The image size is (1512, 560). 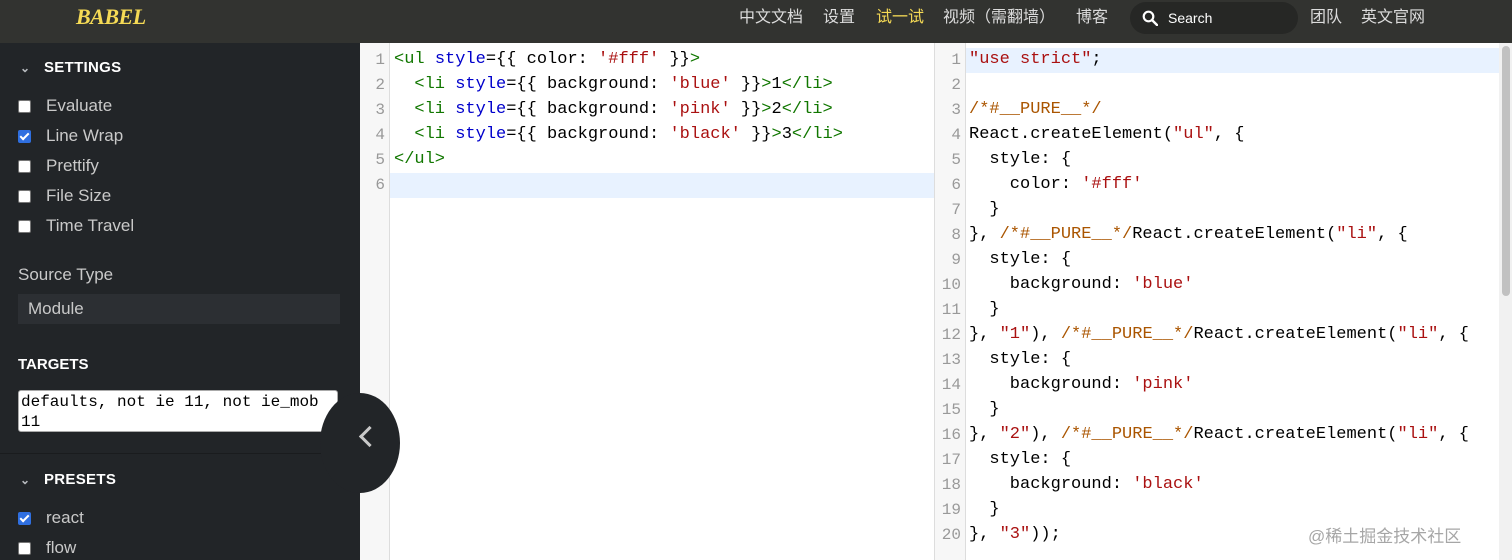 What do you see at coordinates (771, 18) in the screenshot?
I see `nav-link-docs: 中文文档` at bounding box center [771, 18].